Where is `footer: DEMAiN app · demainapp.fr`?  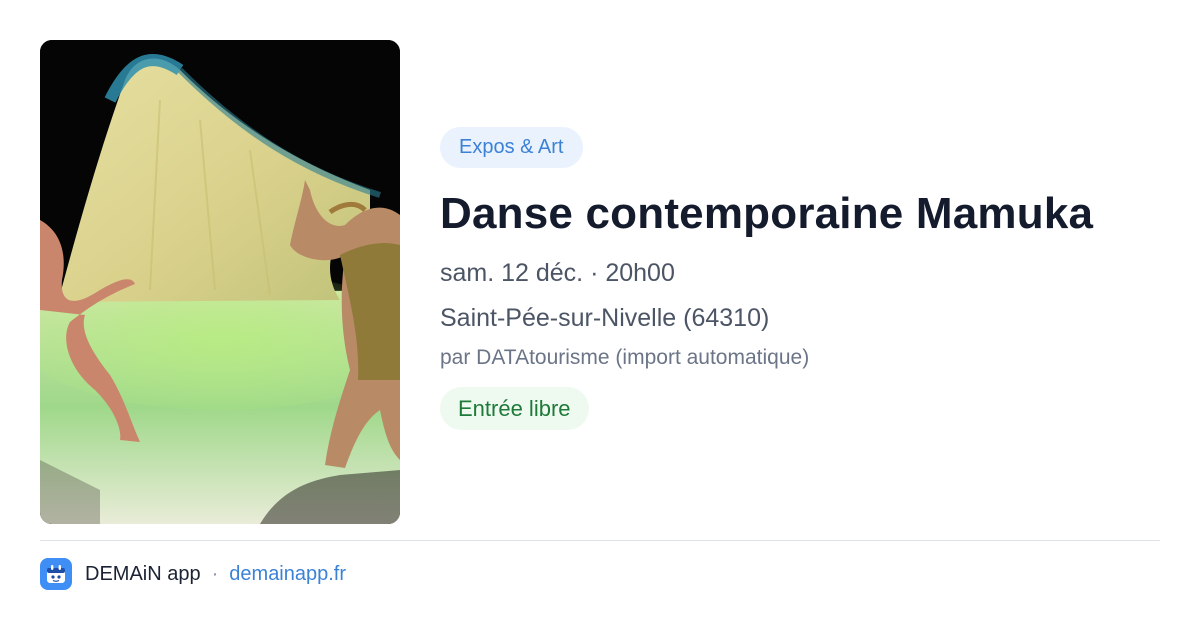 footer: DEMAiN app · demainapp.fr is located at coordinates (193, 574).